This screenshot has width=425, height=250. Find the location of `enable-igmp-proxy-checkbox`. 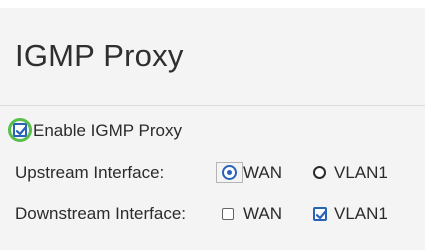

enable-igmp-proxy-checkbox is located at coordinates (20, 130).